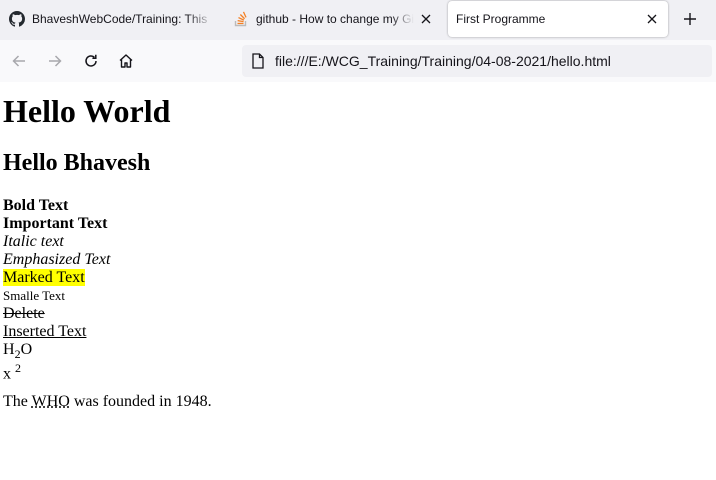  What do you see at coordinates (44, 277) in the screenshot?
I see `marked-text: Marked Text` at bounding box center [44, 277].